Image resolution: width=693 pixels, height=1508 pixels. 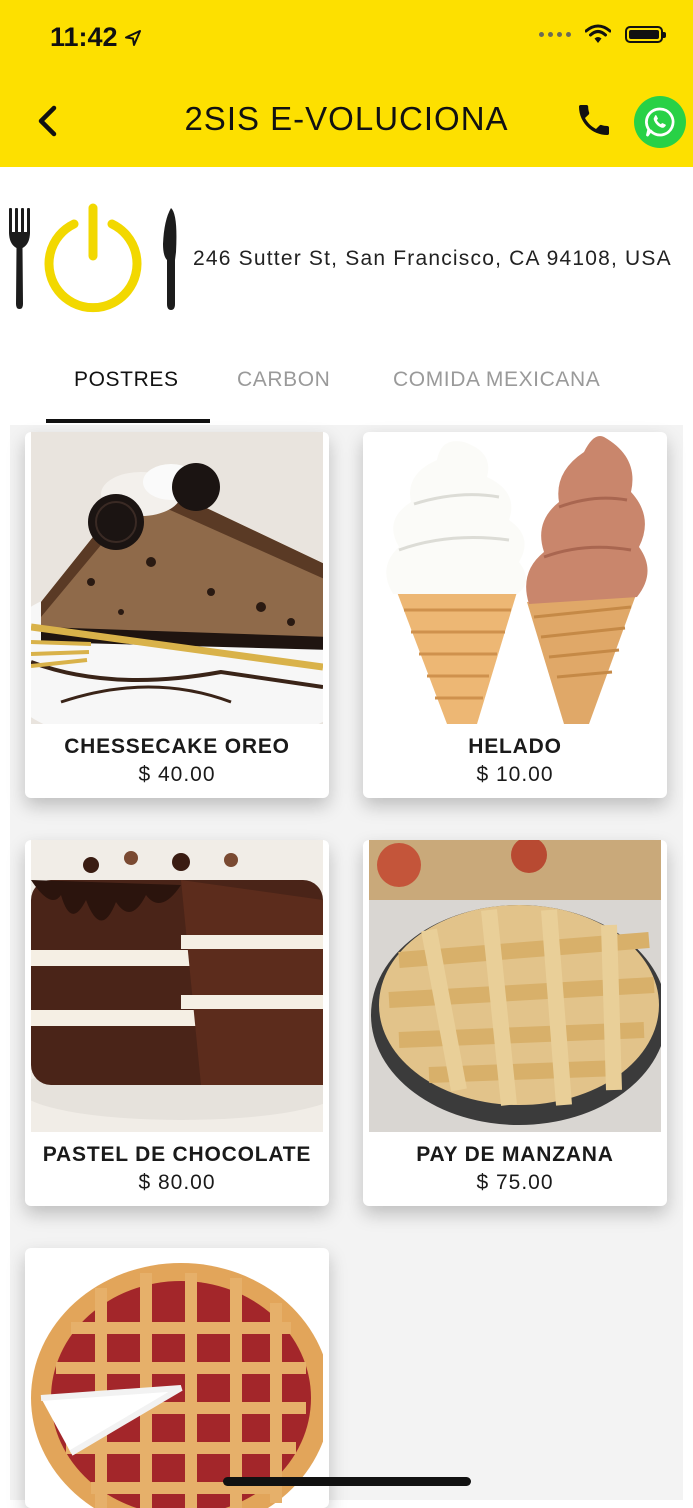 What do you see at coordinates (515, 774) in the screenshot?
I see `product-price: $ 10.00` at bounding box center [515, 774].